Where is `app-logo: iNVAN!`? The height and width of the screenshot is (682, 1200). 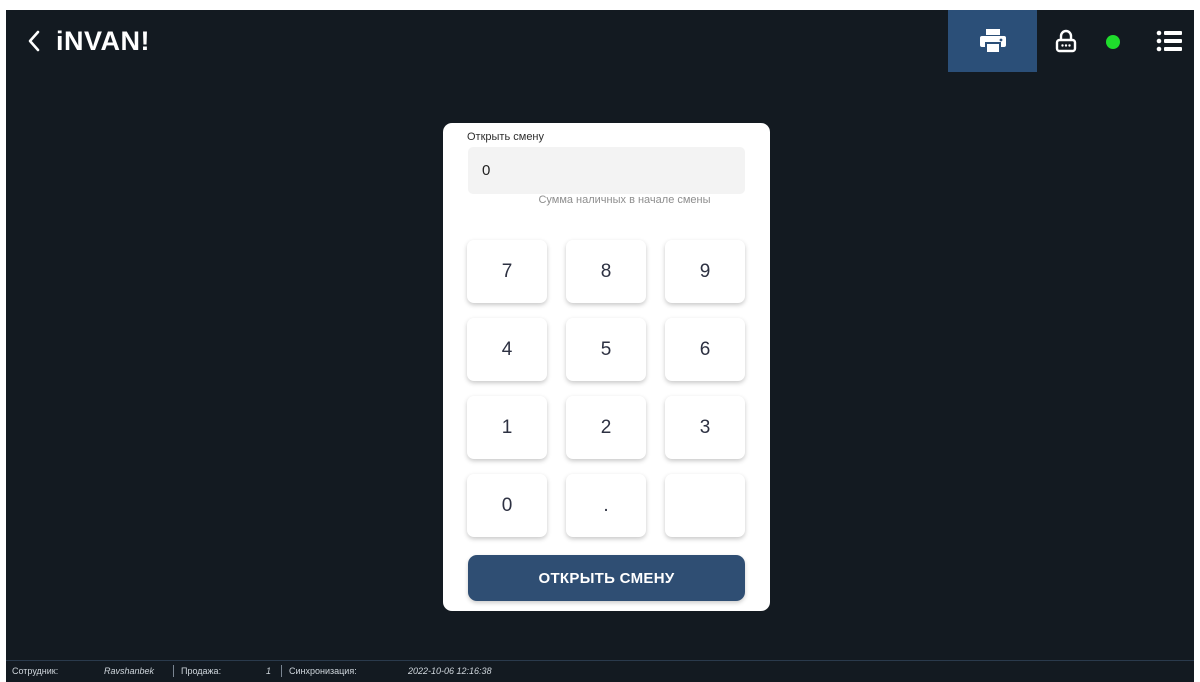 app-logo: iNVAN! is located at coordinates (103, 41).